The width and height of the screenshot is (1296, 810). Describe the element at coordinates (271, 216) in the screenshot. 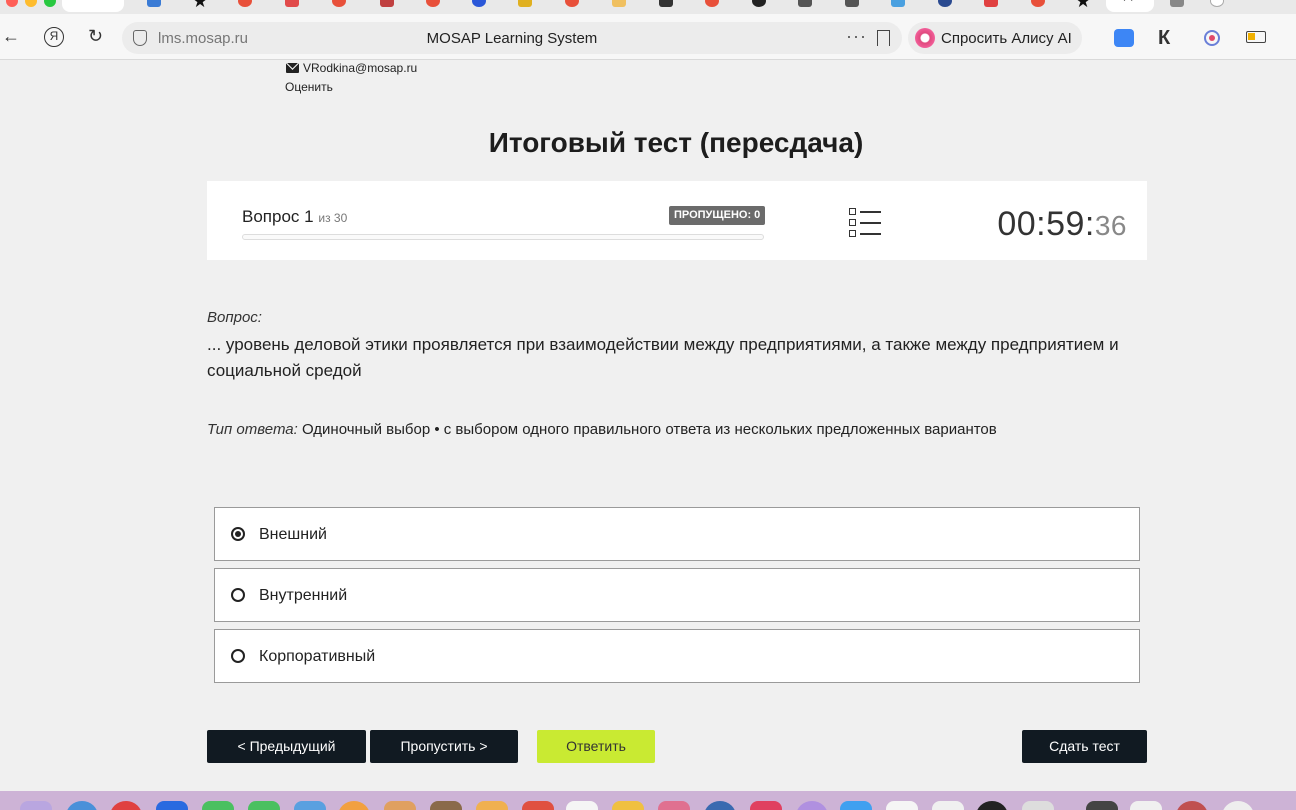

I see `question-word: Вопрос` at that location.